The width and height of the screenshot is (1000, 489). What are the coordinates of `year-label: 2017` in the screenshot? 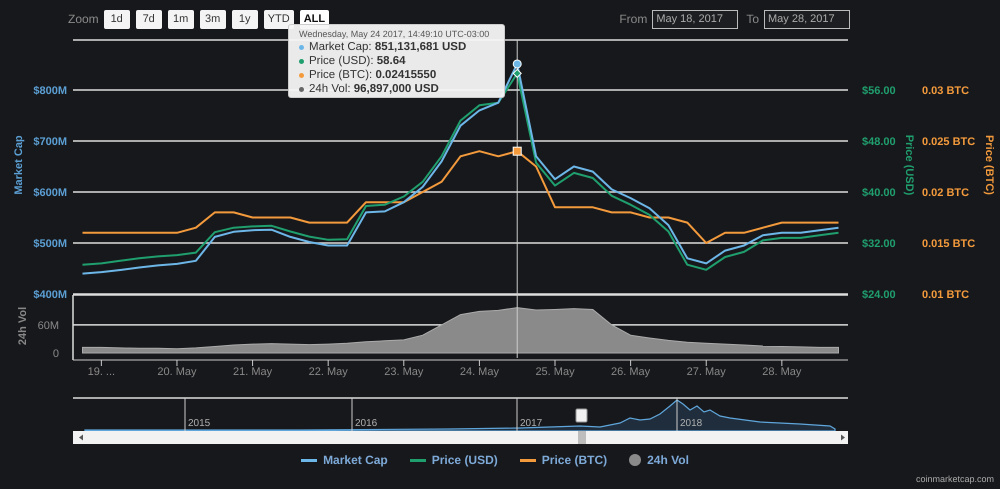 It's located at (531, 423).